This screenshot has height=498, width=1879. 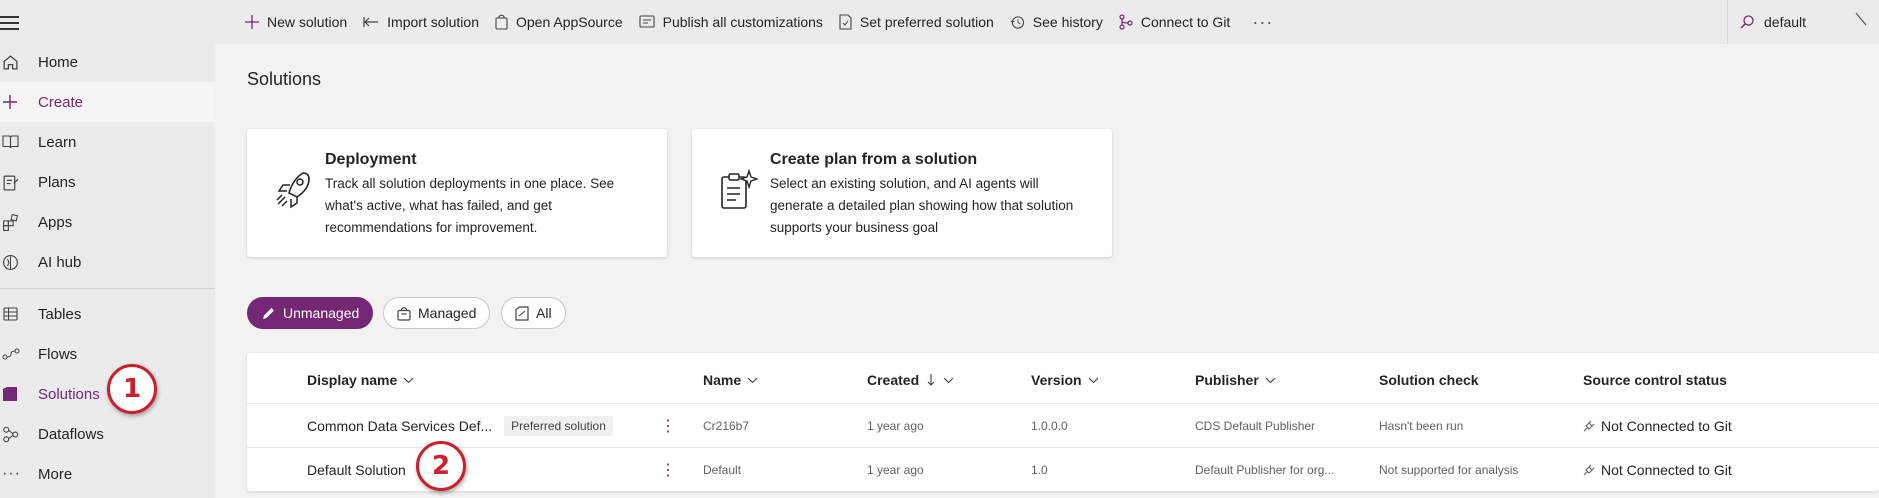 I want to click on nav-item-tables: Tables, so click(x=107, y=314).